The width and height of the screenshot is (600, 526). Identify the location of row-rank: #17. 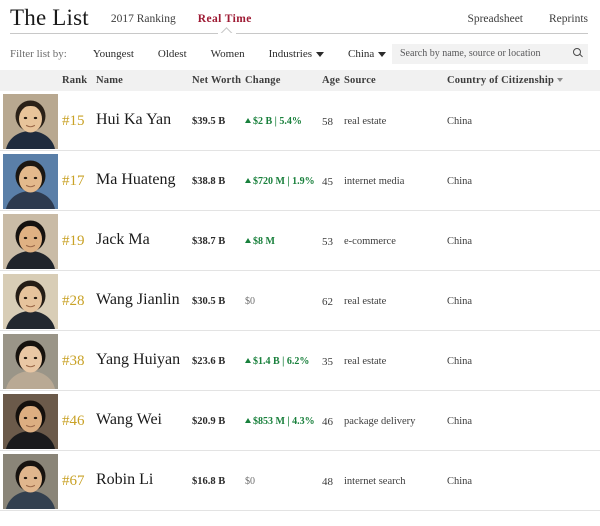
(73, 181).